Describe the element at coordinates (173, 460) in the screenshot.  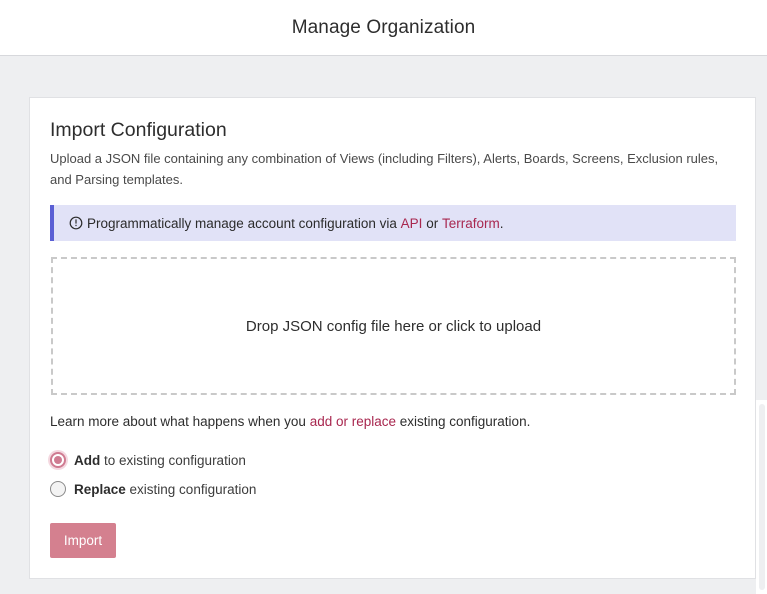
I see `radio-add-rest: to existing configuration` at that location.